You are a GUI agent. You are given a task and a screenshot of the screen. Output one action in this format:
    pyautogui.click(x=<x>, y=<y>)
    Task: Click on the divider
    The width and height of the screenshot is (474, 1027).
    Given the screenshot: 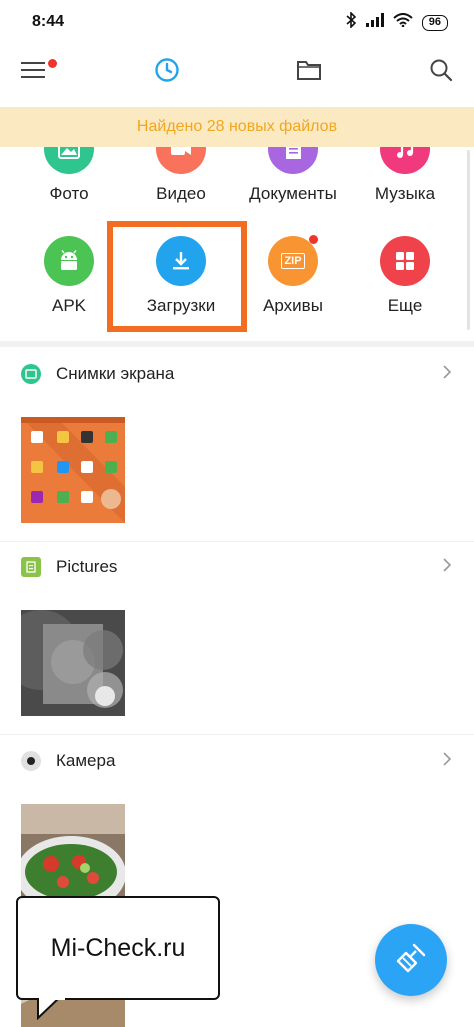 What is the action you would take?
    pyautogui.click(x=237, y=734)
    